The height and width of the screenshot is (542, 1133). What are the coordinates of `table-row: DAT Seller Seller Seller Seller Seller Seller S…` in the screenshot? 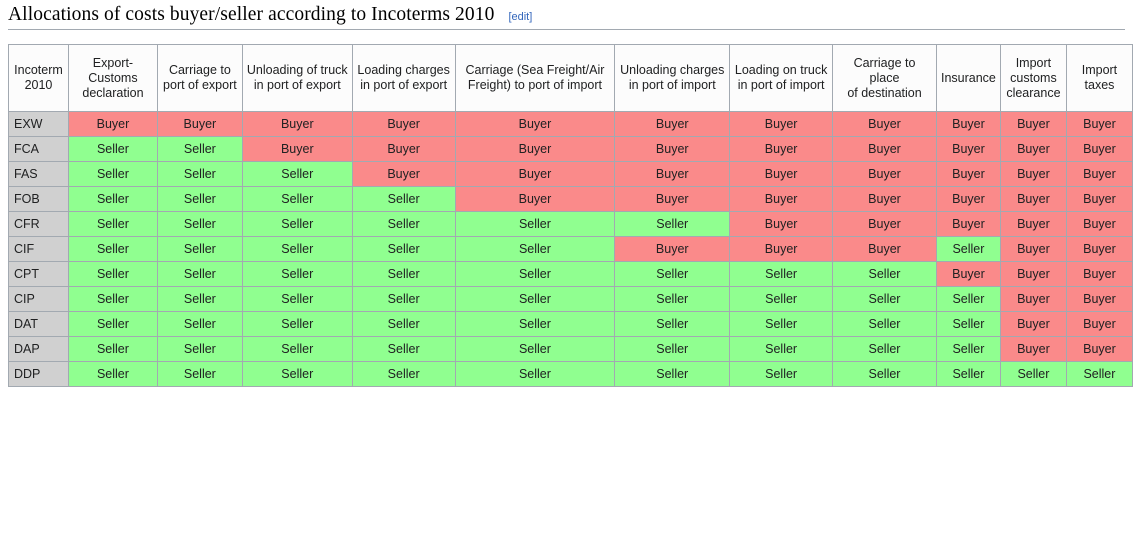 It's located at (570, 324).